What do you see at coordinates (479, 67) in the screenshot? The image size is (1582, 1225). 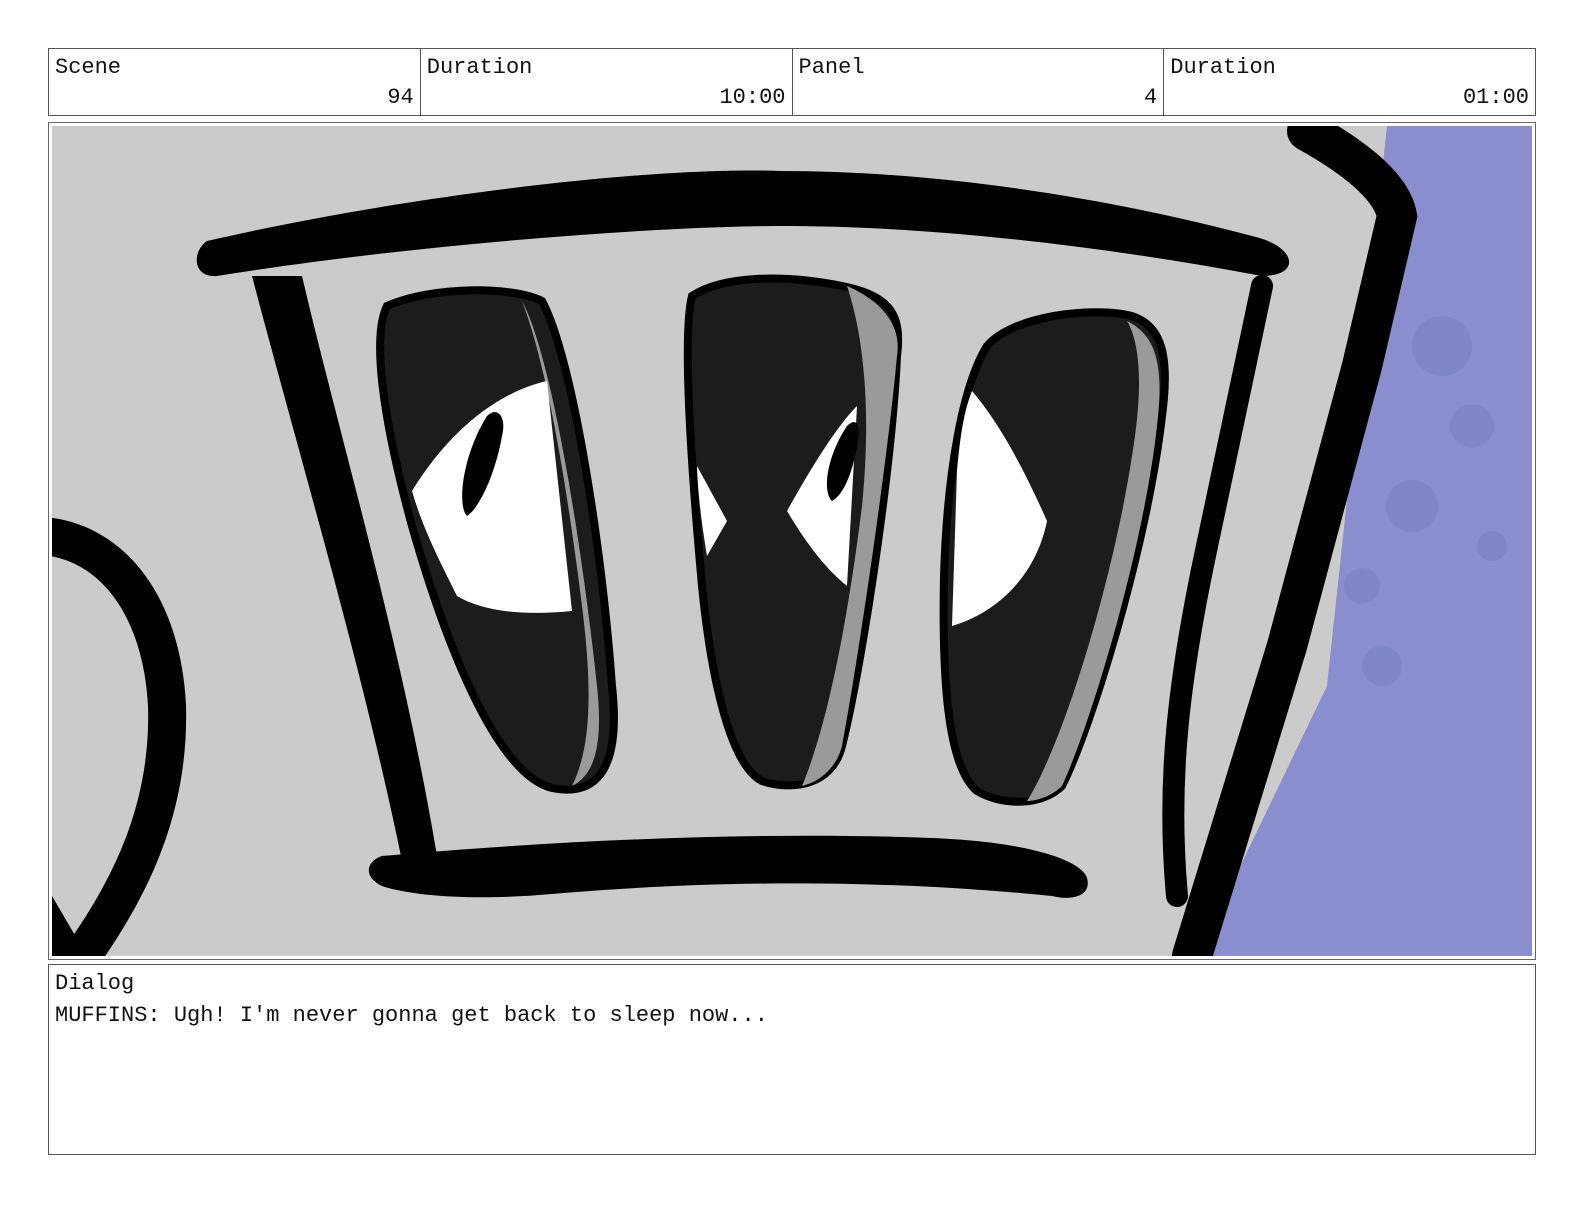 I see `scene-duration-label: Duration` at bounding box center [479, 67].